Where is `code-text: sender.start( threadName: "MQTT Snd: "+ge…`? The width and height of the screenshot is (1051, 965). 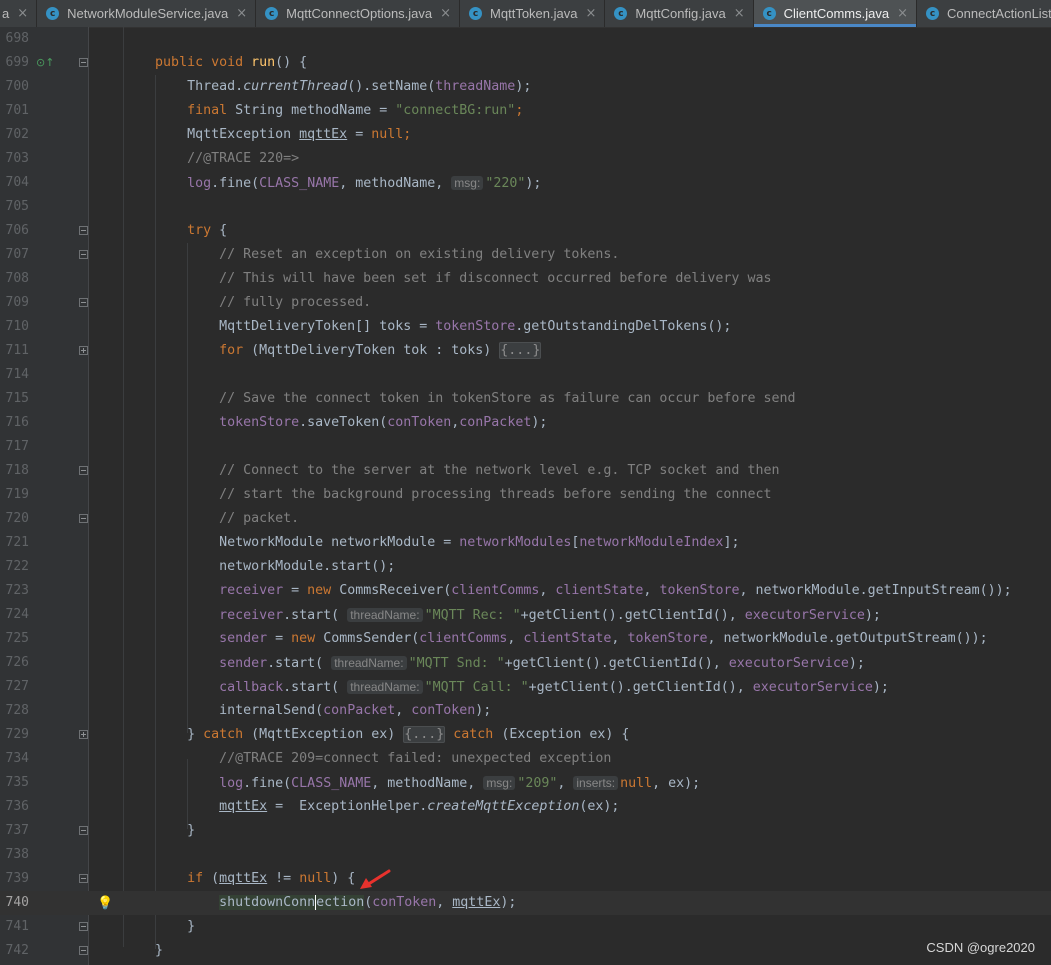 code-text: sender.start( threadName: "MQTT Snd: "+ge… is located at coordinates (478, 663).